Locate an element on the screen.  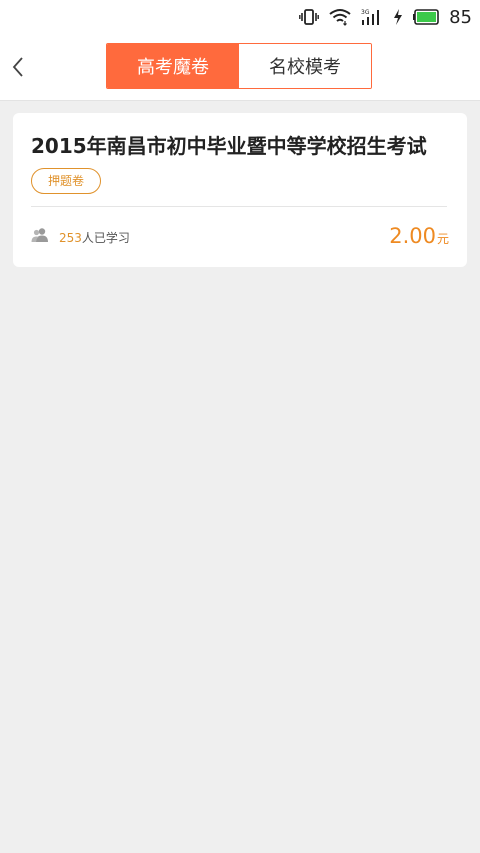
vibrate-icon is located at coordinates (309, 17).